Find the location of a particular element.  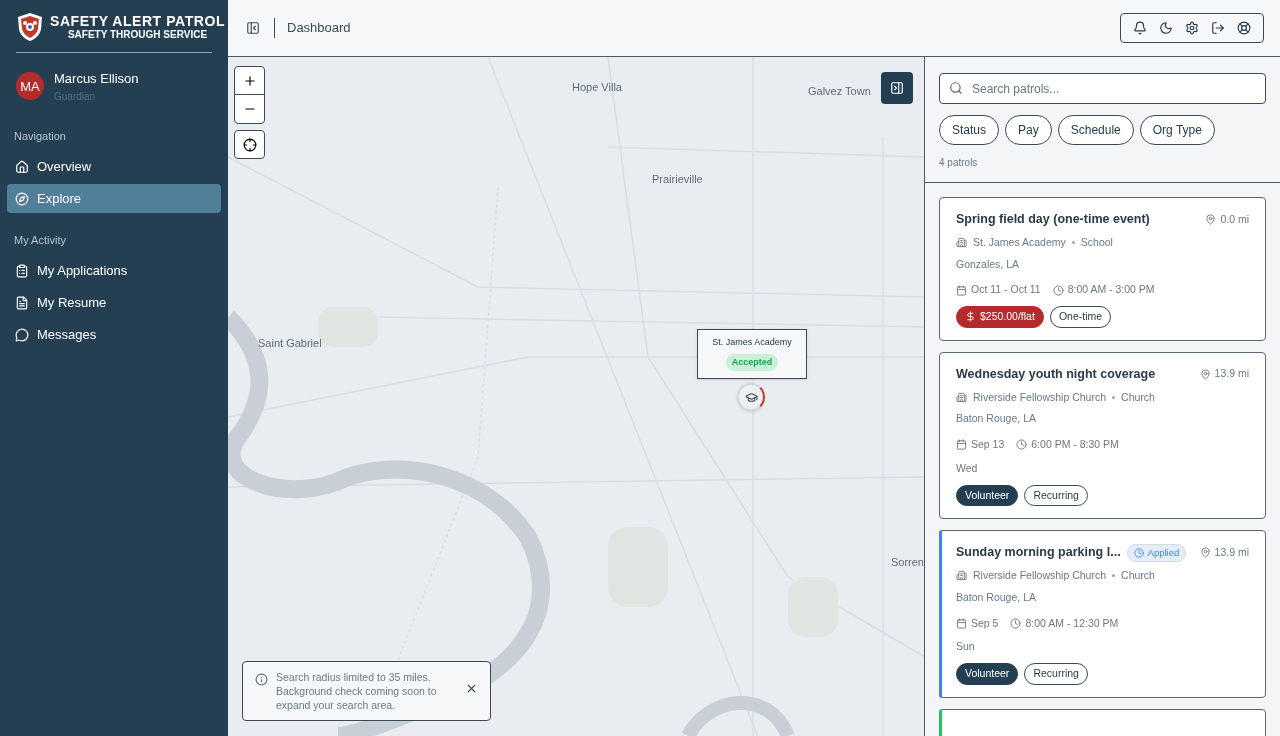

nav-item: Overview is located at coordinates (114, 166).